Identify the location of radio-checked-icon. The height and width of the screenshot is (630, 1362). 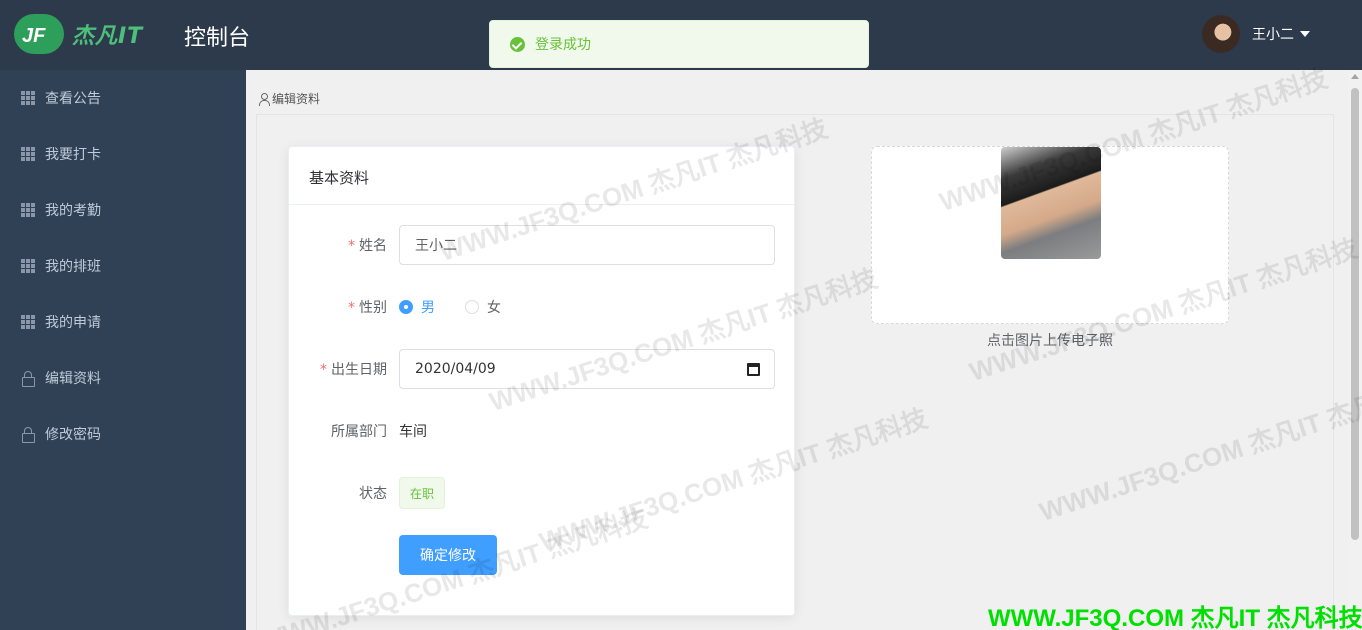
(406, 307).